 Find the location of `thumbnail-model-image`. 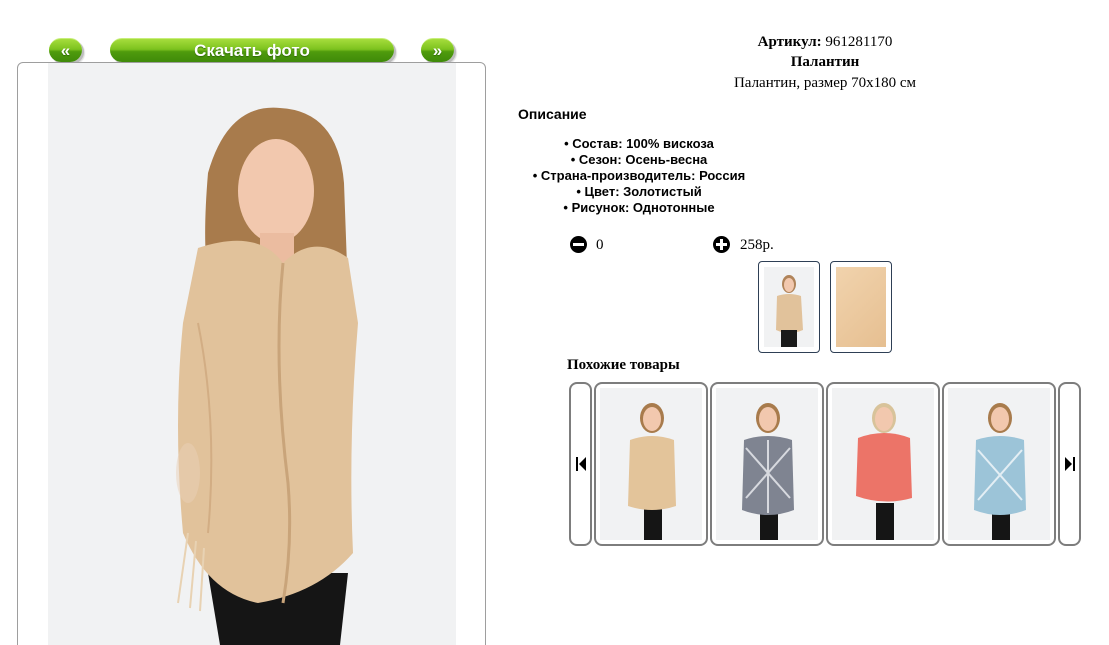

thumbnail-model-image is located at coordinates (789, 307).